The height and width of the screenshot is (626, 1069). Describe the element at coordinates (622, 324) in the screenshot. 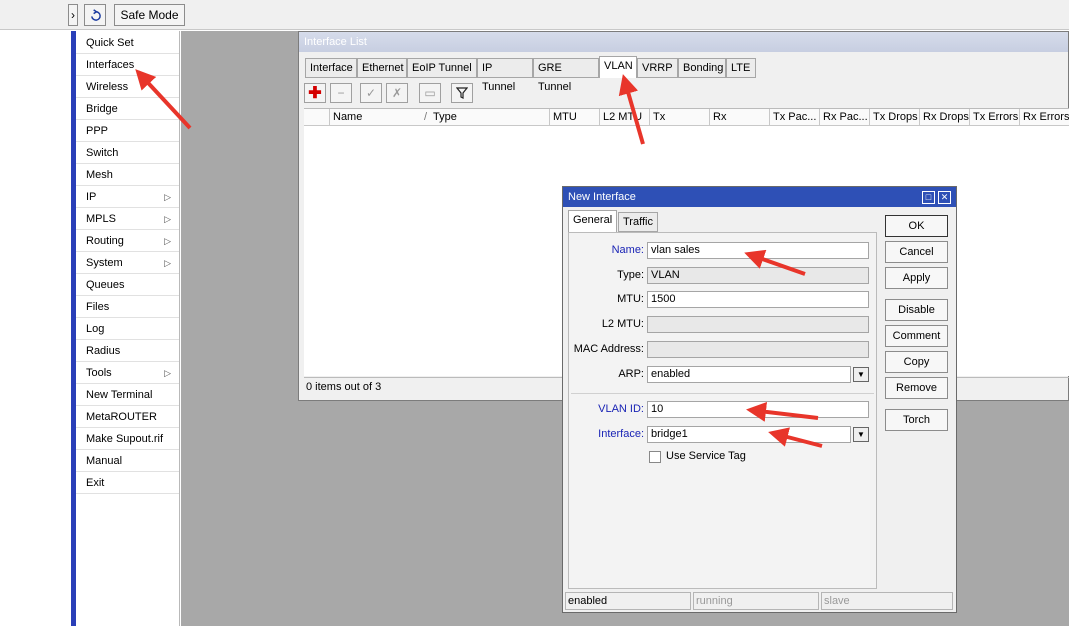

I see `l2mtu-label: L2 MTU:` at that location.